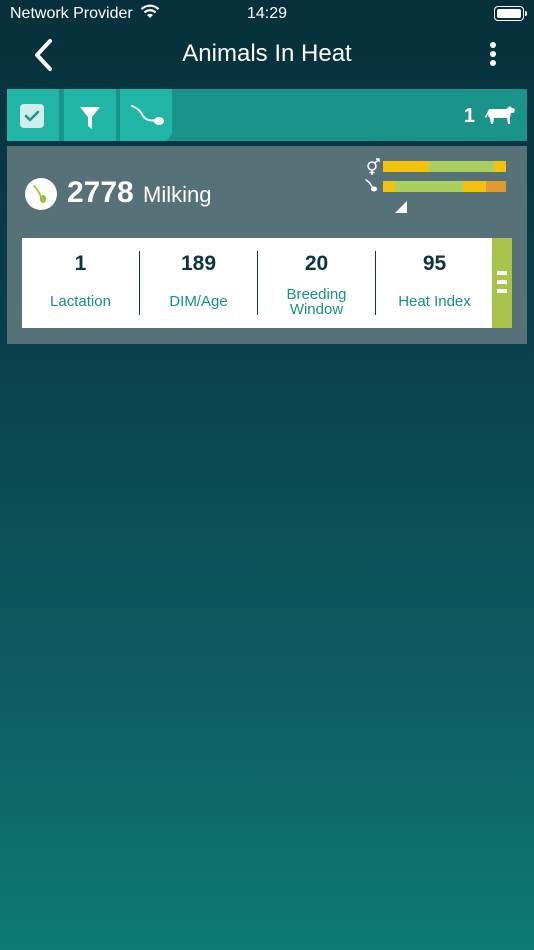 This screenshot has height=950, width=534. Describe the element at coordinates (198, 263) in the screenshot. I see `stat-value: 189` at that location.